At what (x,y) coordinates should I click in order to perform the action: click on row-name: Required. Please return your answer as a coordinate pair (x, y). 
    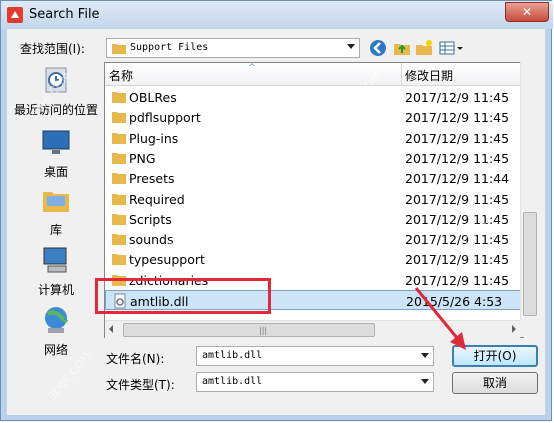
    Looking at the image, I should click on (157, 199).